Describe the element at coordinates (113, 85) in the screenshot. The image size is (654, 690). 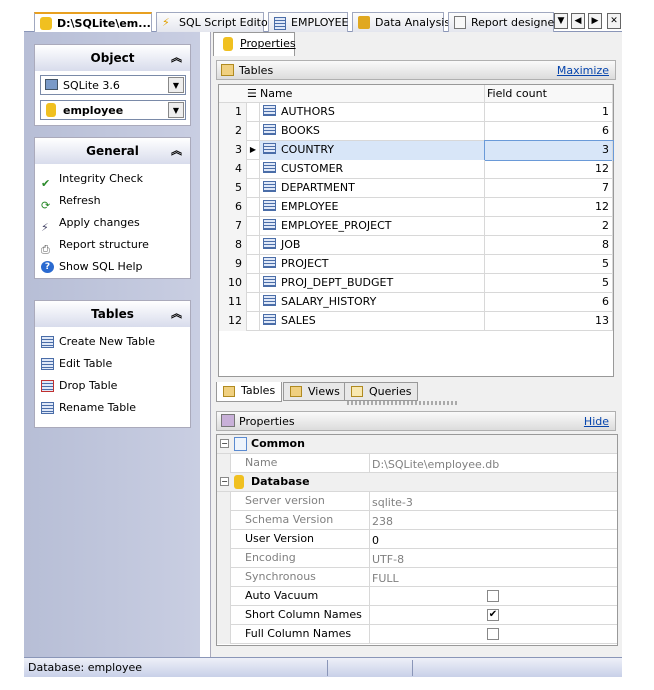
I see `server-select: SQLite 3.6 ▼` at that location.